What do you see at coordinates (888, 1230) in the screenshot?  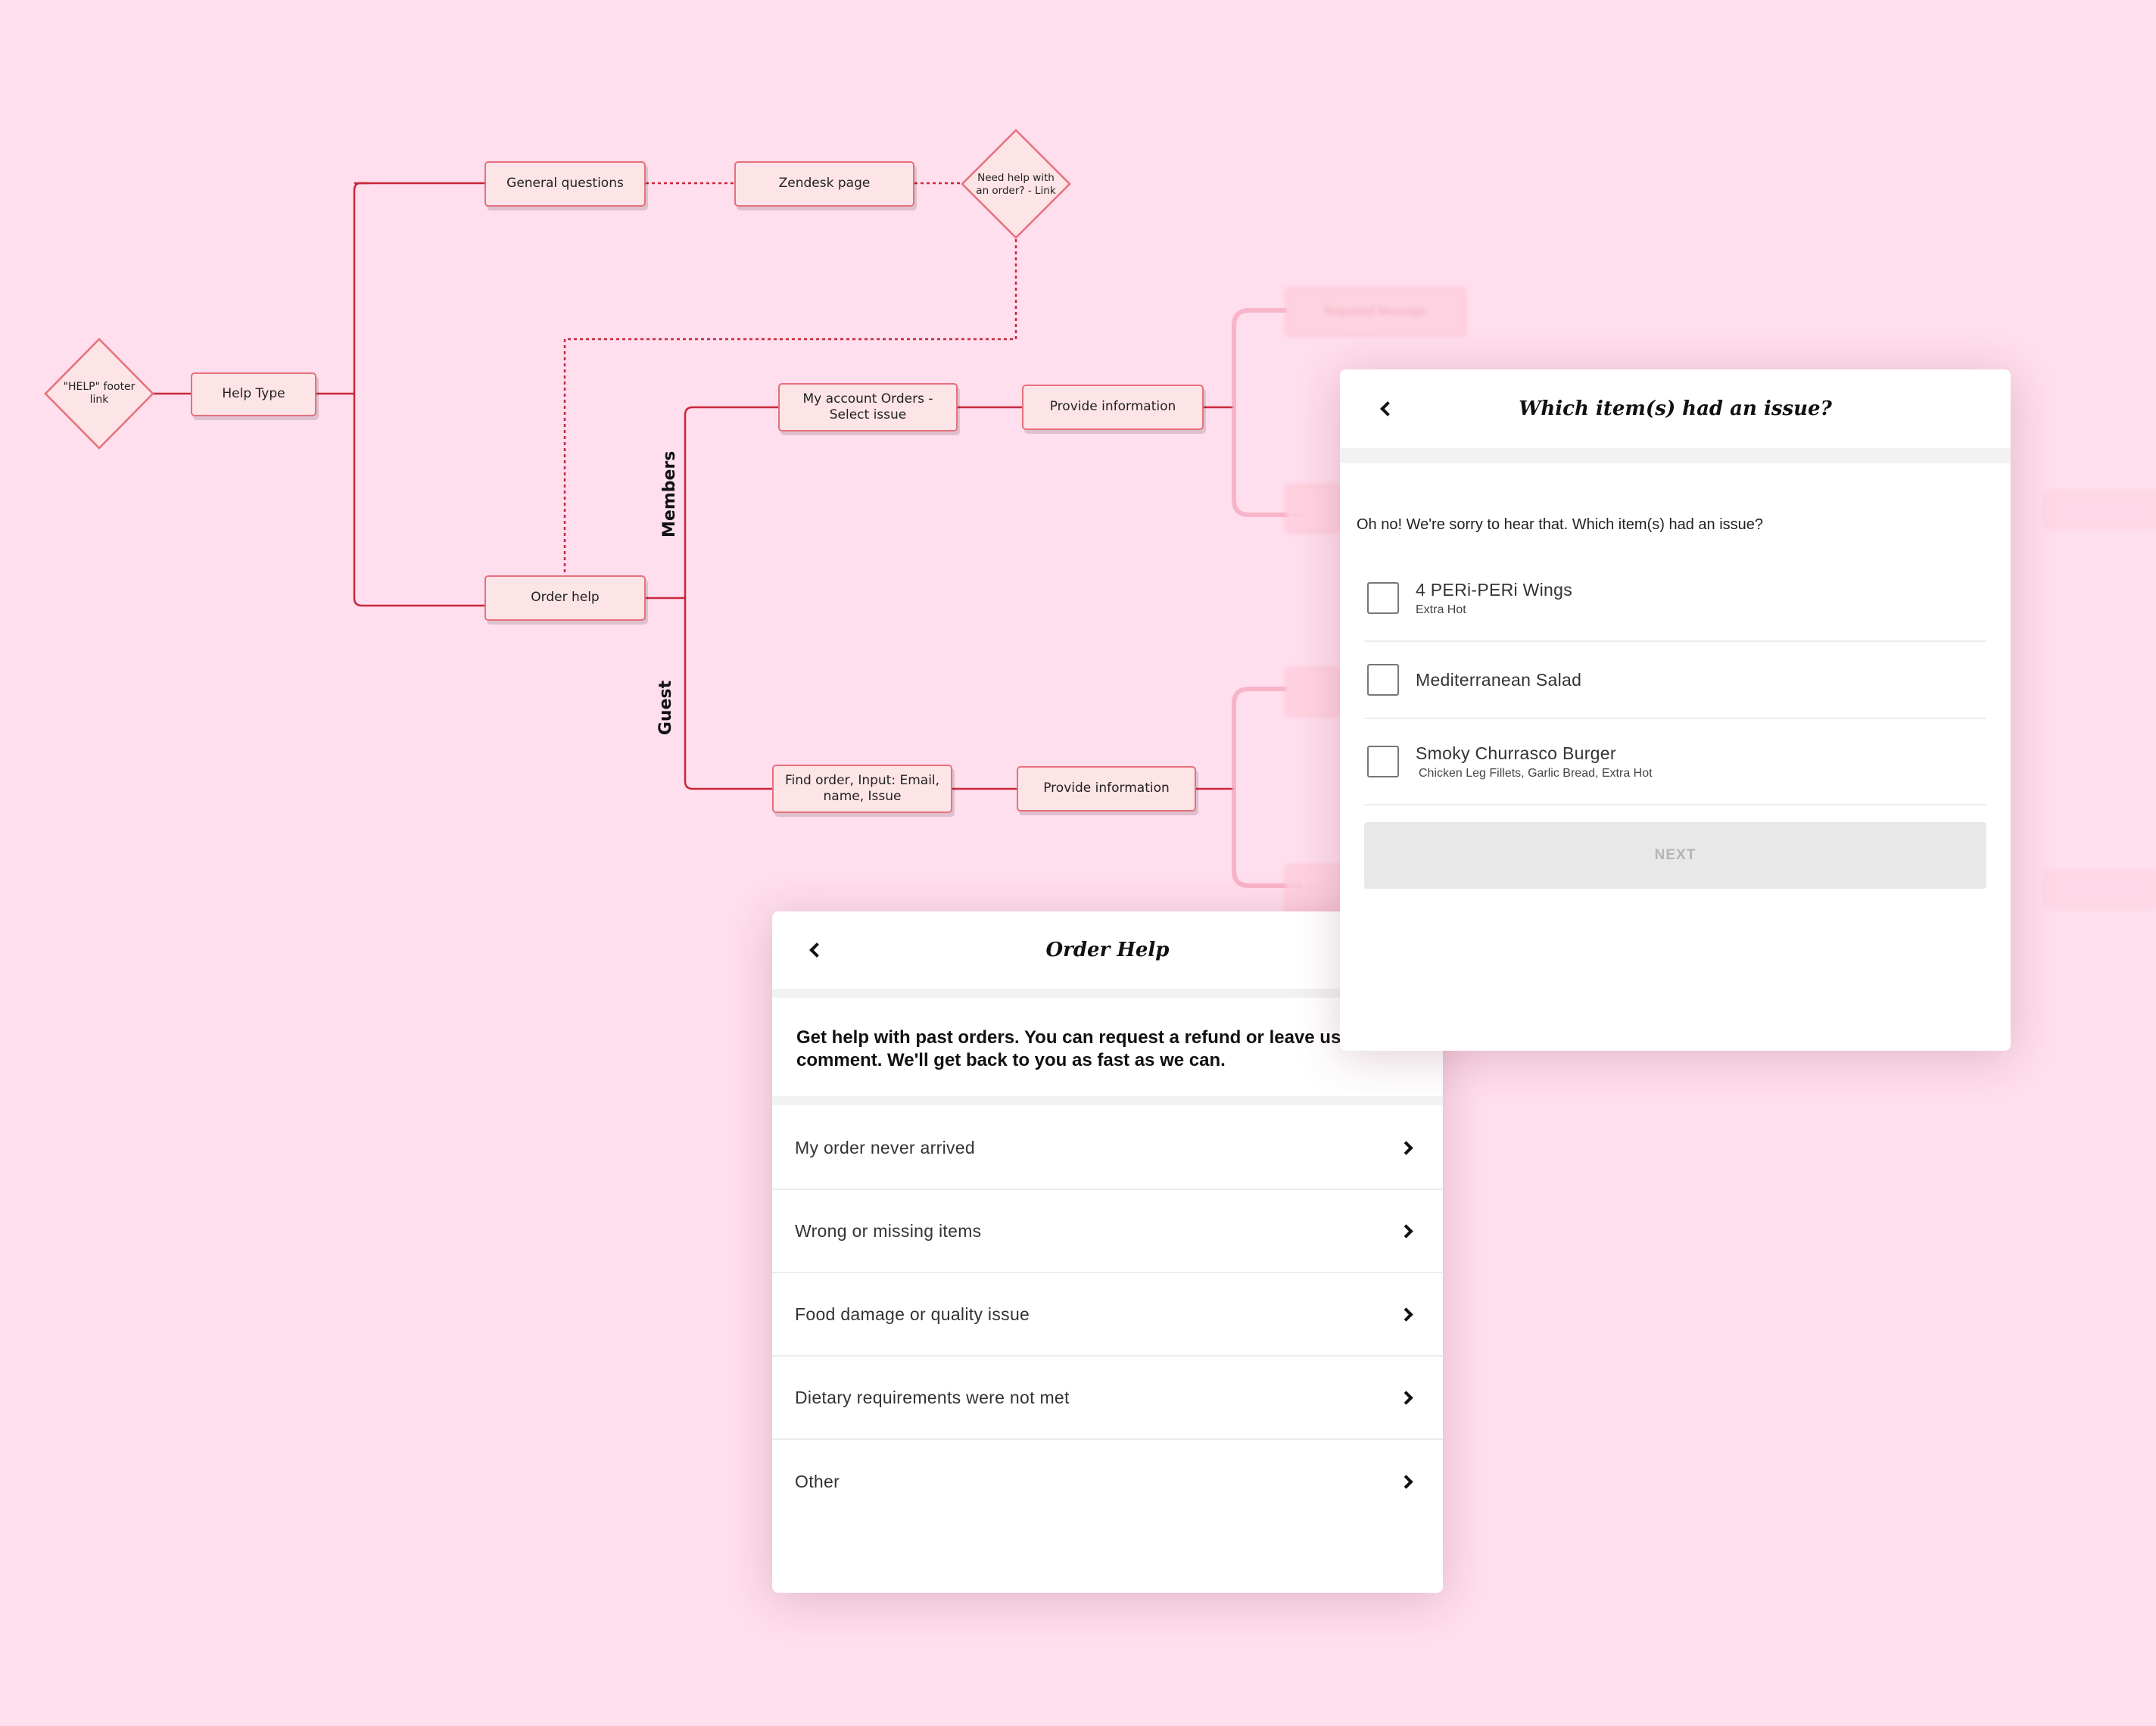 I see `option-label: Wrong or missing items` at bounding box center [888, 1230].